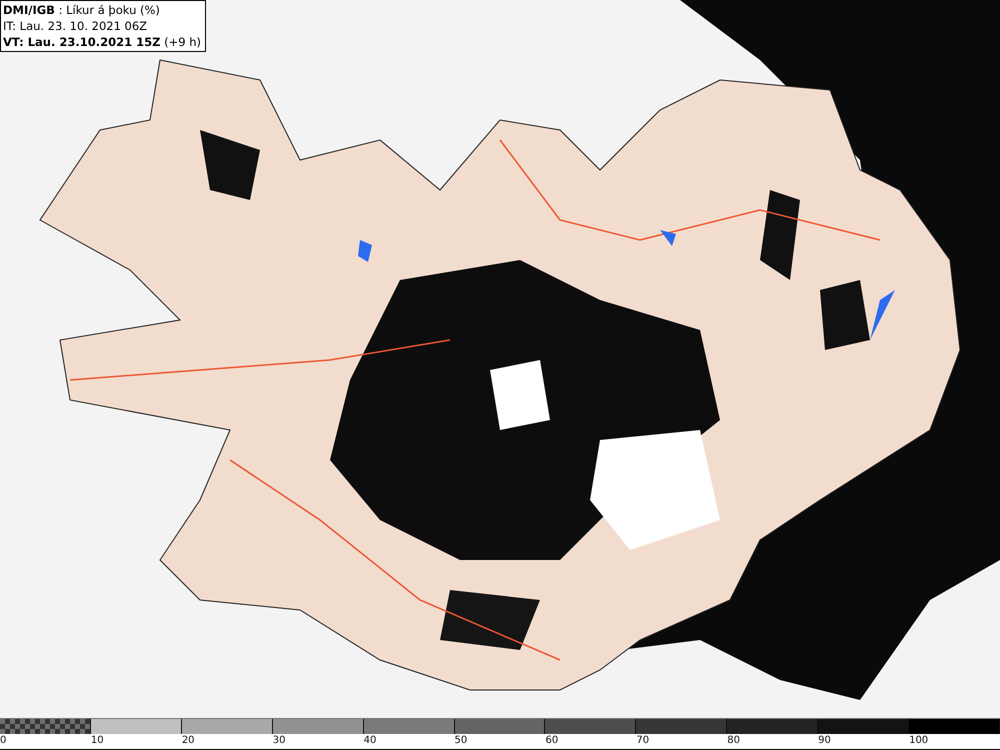 The image size is (1000, 750). What do you see at coordinates (370, 741) in the screenshot?
I see `legend-label: 40` at bounding box center [370, 741].